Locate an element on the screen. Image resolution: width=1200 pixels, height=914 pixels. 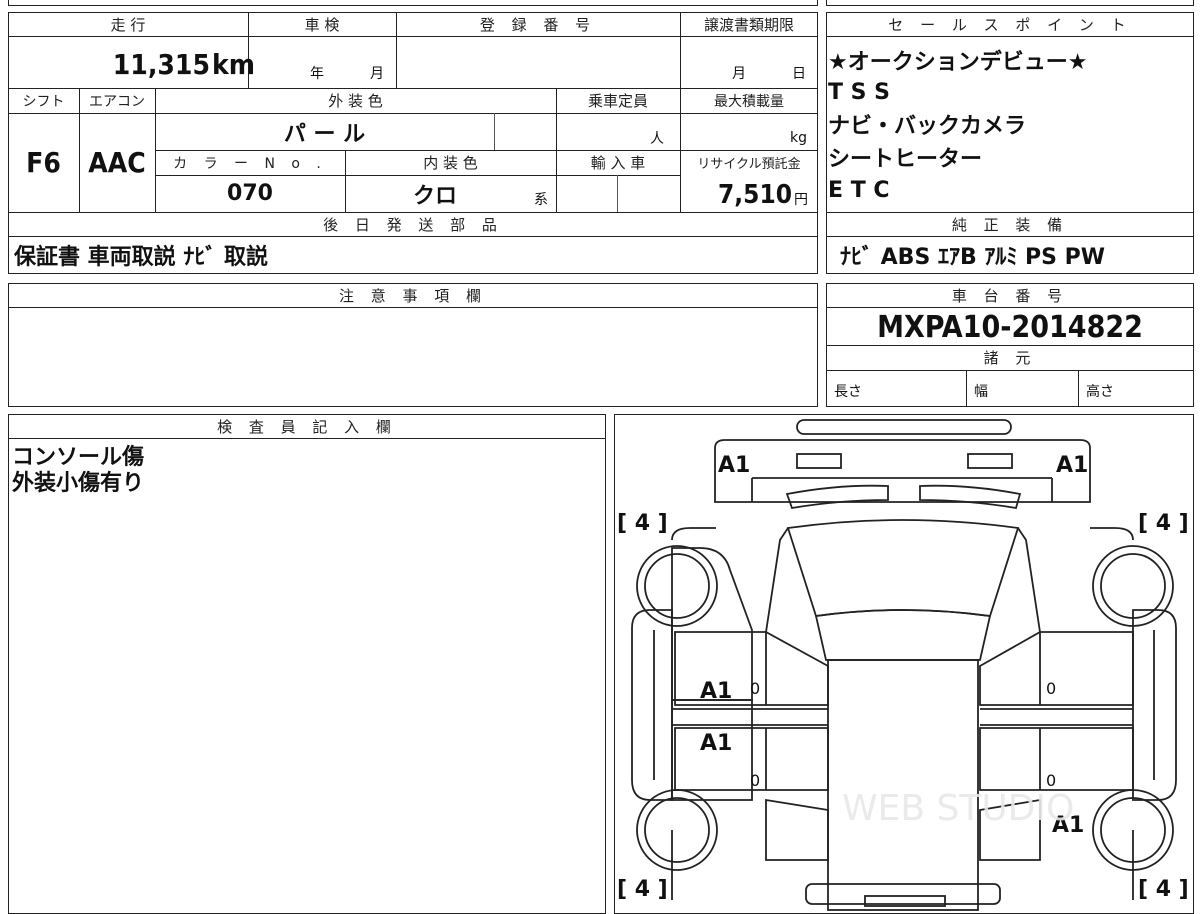
height-label: 高さ is located at coordinates (1100, 392).